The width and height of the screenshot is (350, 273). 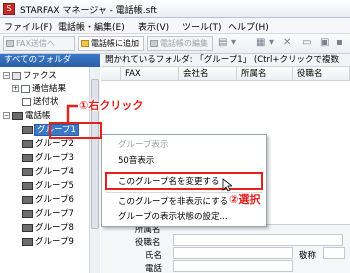 What do you see at coordinates (233, 43) in the screenshot?
I see `dropdown-icon: ▾` at bounding box center [233, 43].